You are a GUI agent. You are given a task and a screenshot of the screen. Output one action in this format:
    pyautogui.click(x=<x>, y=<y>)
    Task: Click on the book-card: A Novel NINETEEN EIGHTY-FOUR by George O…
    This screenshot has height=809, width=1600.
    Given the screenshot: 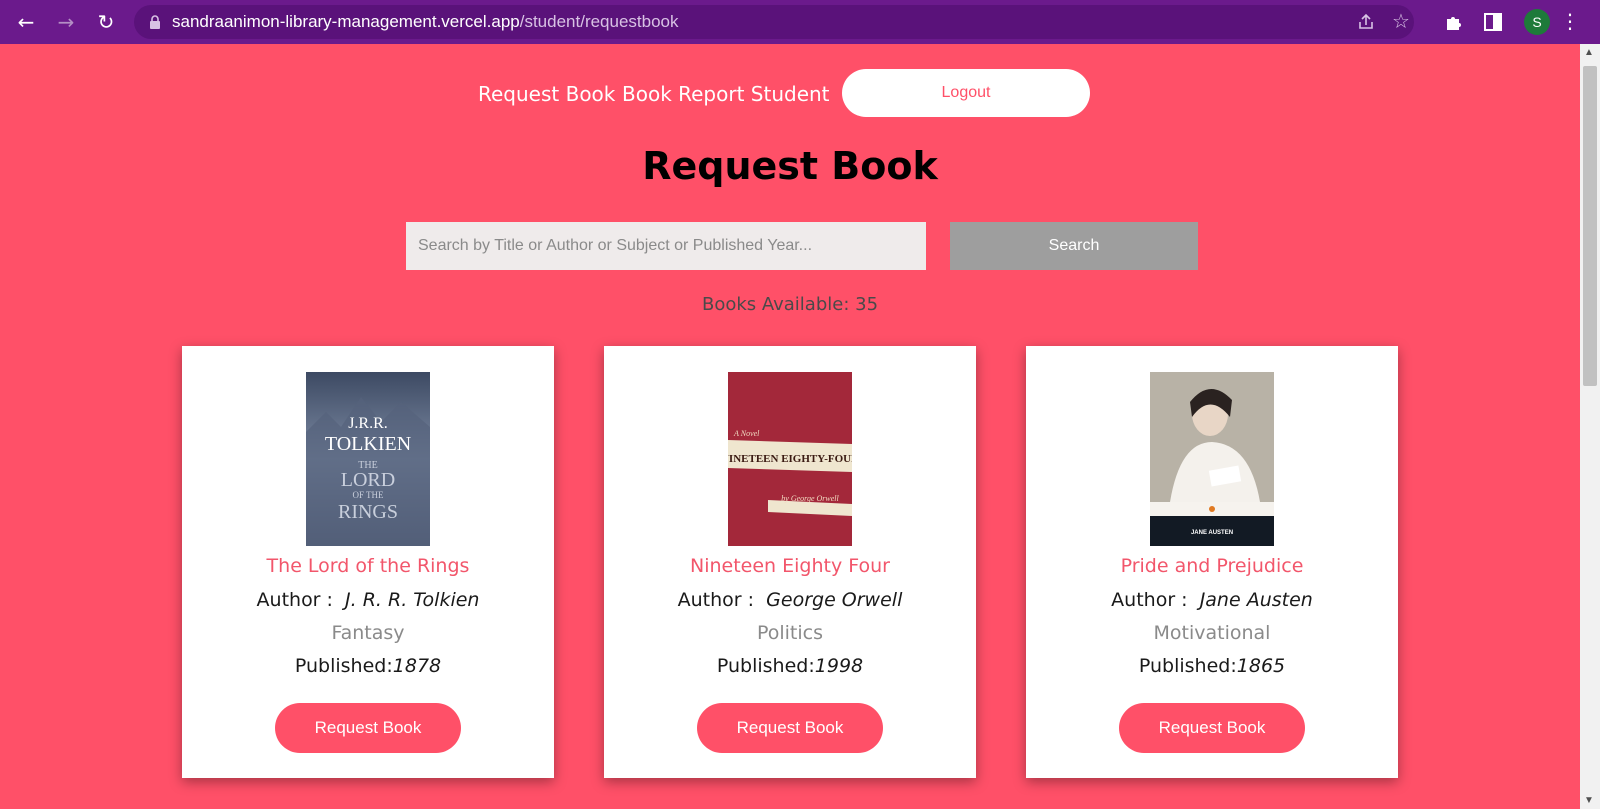 What is the action you would take?
    pyautogui.click(x=790, y=562)
    